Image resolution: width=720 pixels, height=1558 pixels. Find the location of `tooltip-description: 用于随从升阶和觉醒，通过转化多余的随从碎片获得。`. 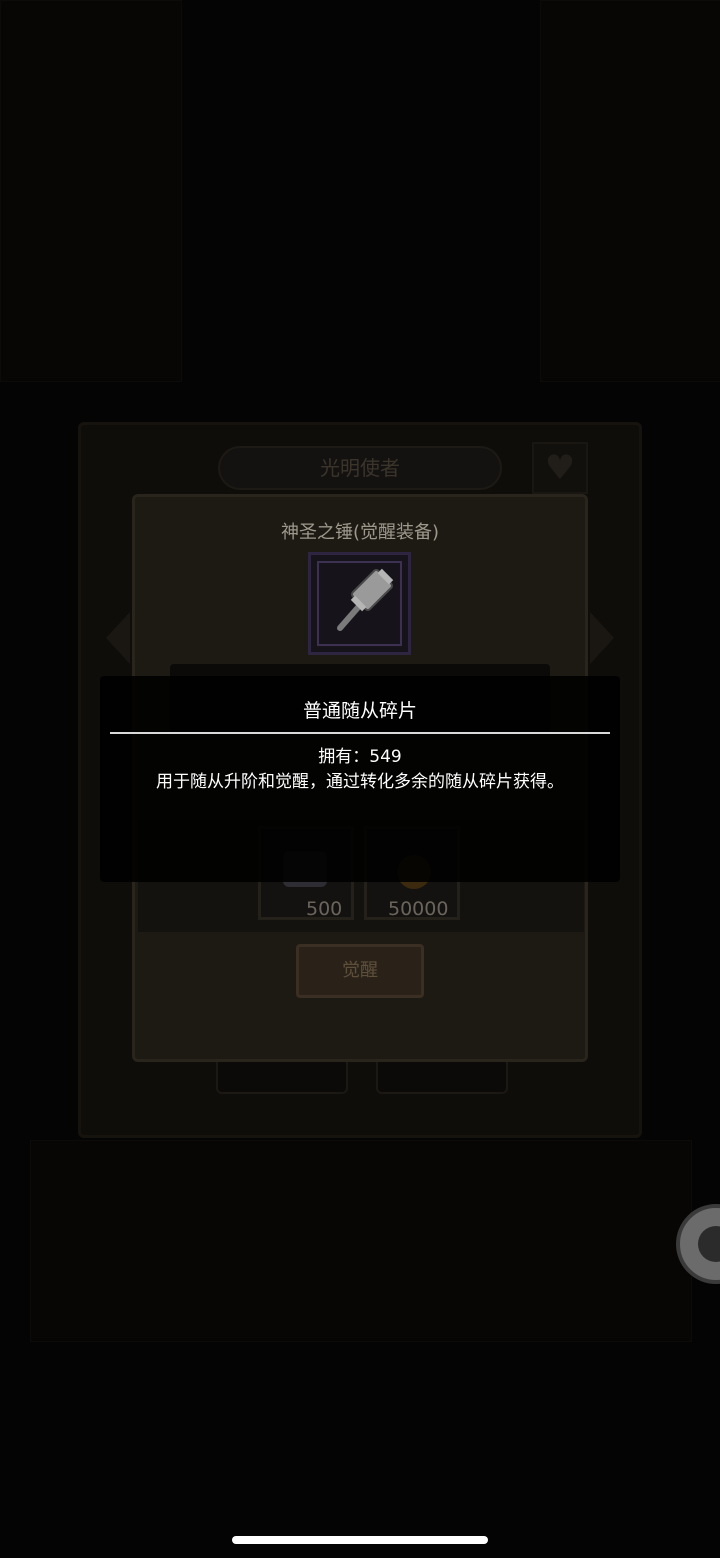

tooltip-description: 用于随从升阶和觉醒，通过转化多余的随从碎片获得。 is located at coordinates (360, 782).